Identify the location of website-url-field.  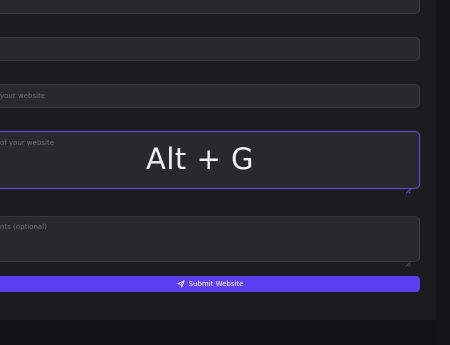
(210, 7).